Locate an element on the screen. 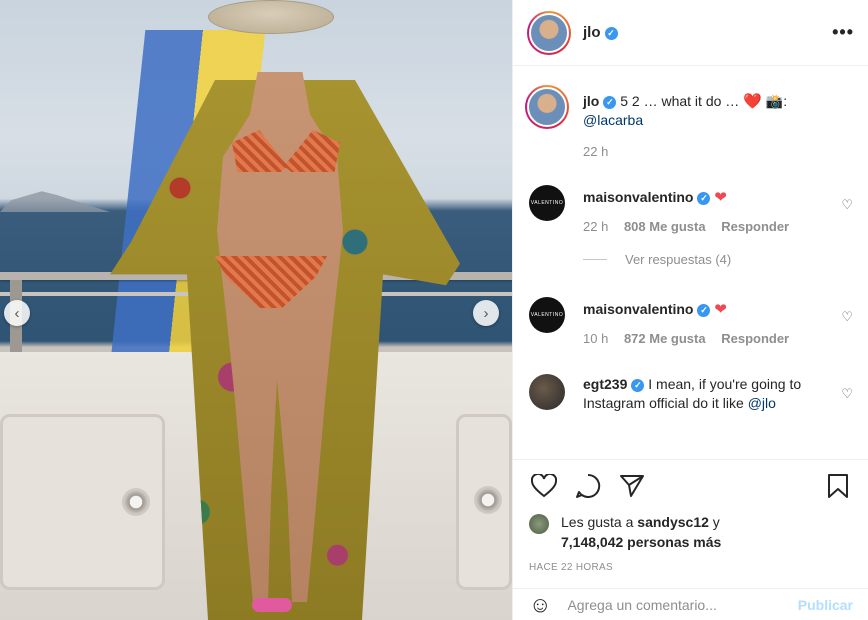 This screenshot has width=868, height=620. heart-icon is located at coordinates (544, 486).